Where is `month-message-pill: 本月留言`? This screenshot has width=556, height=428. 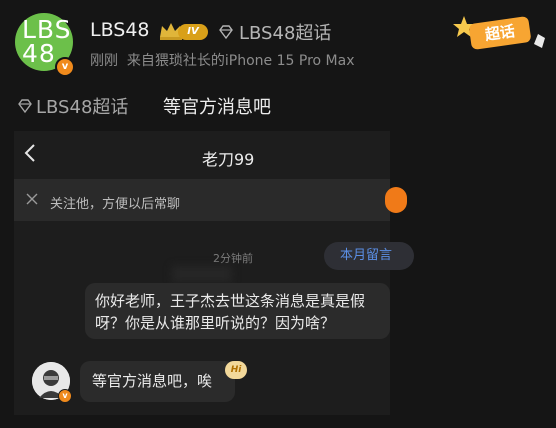
month-message-pill: 本月留言 is located at coordinates (369, 256).